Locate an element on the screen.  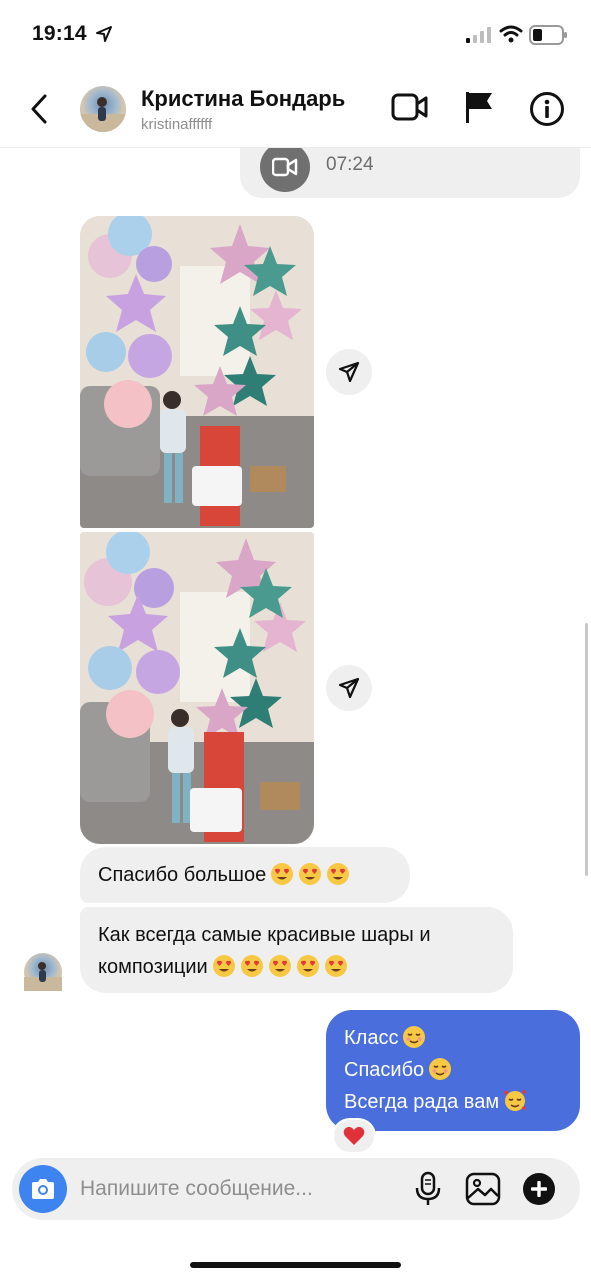
call-icon is located at coordinates (285, 170).